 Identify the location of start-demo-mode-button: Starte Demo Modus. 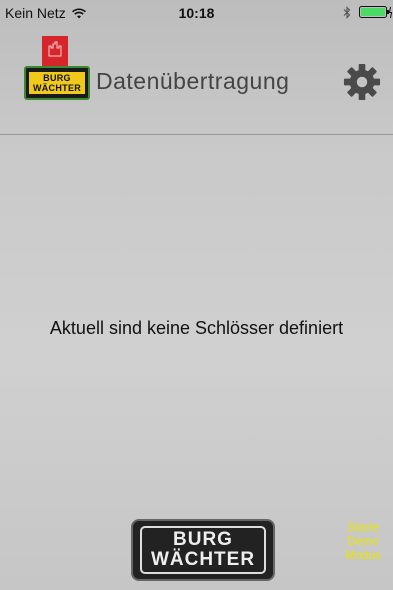
(363, 541).